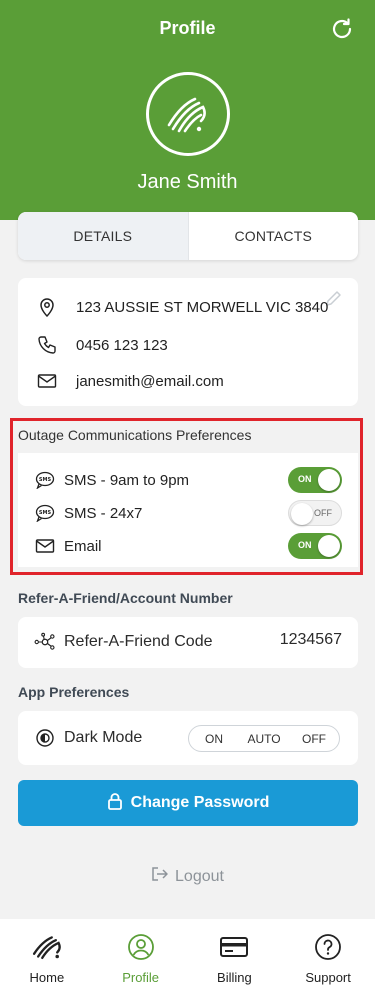  Describe the element at coordinates (187, 182) in the screenshot. I see `user-name: Jane Smith` at that location.